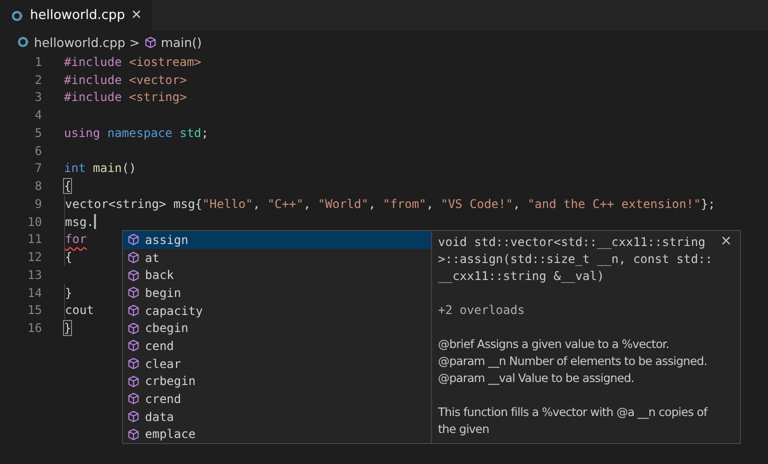  What do you see at coordinates (573, 361) in the screenshot?
I see `doc-line: @param __n Number of elements to be assigned.` at bounding box center [573, 361].